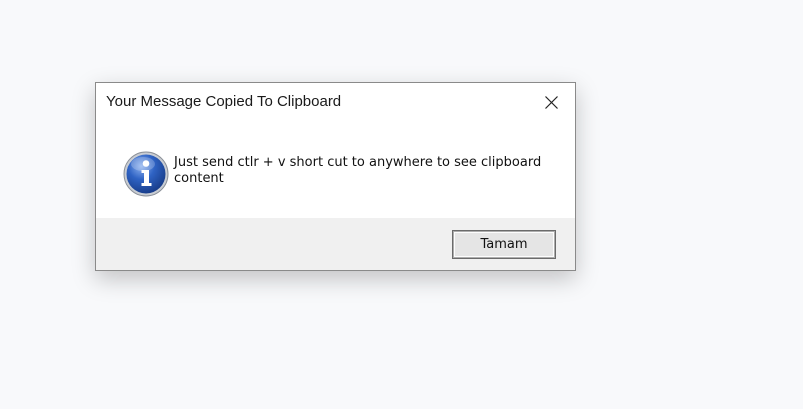 This screenshot has width=803, height=409. What do you see at coordinates (224, 101) in the screenshot?
I see `dialog-title: Your Message Copied To Clipboard` at bounding box center [224, 101].